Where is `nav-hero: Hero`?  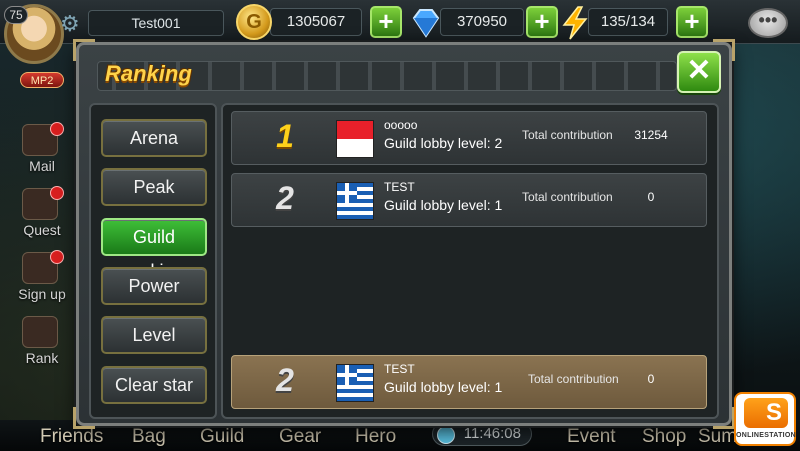
nav-hero: Hero is located at coordinates (375, 437).